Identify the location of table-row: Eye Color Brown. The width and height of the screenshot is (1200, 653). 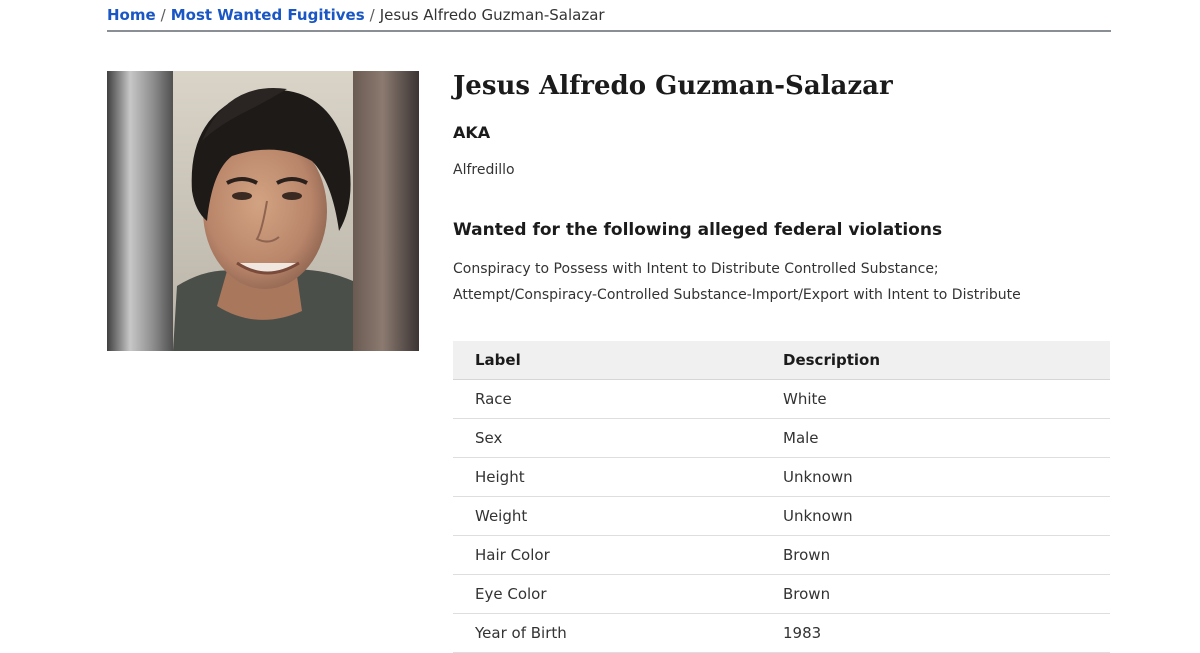
(781, 594).